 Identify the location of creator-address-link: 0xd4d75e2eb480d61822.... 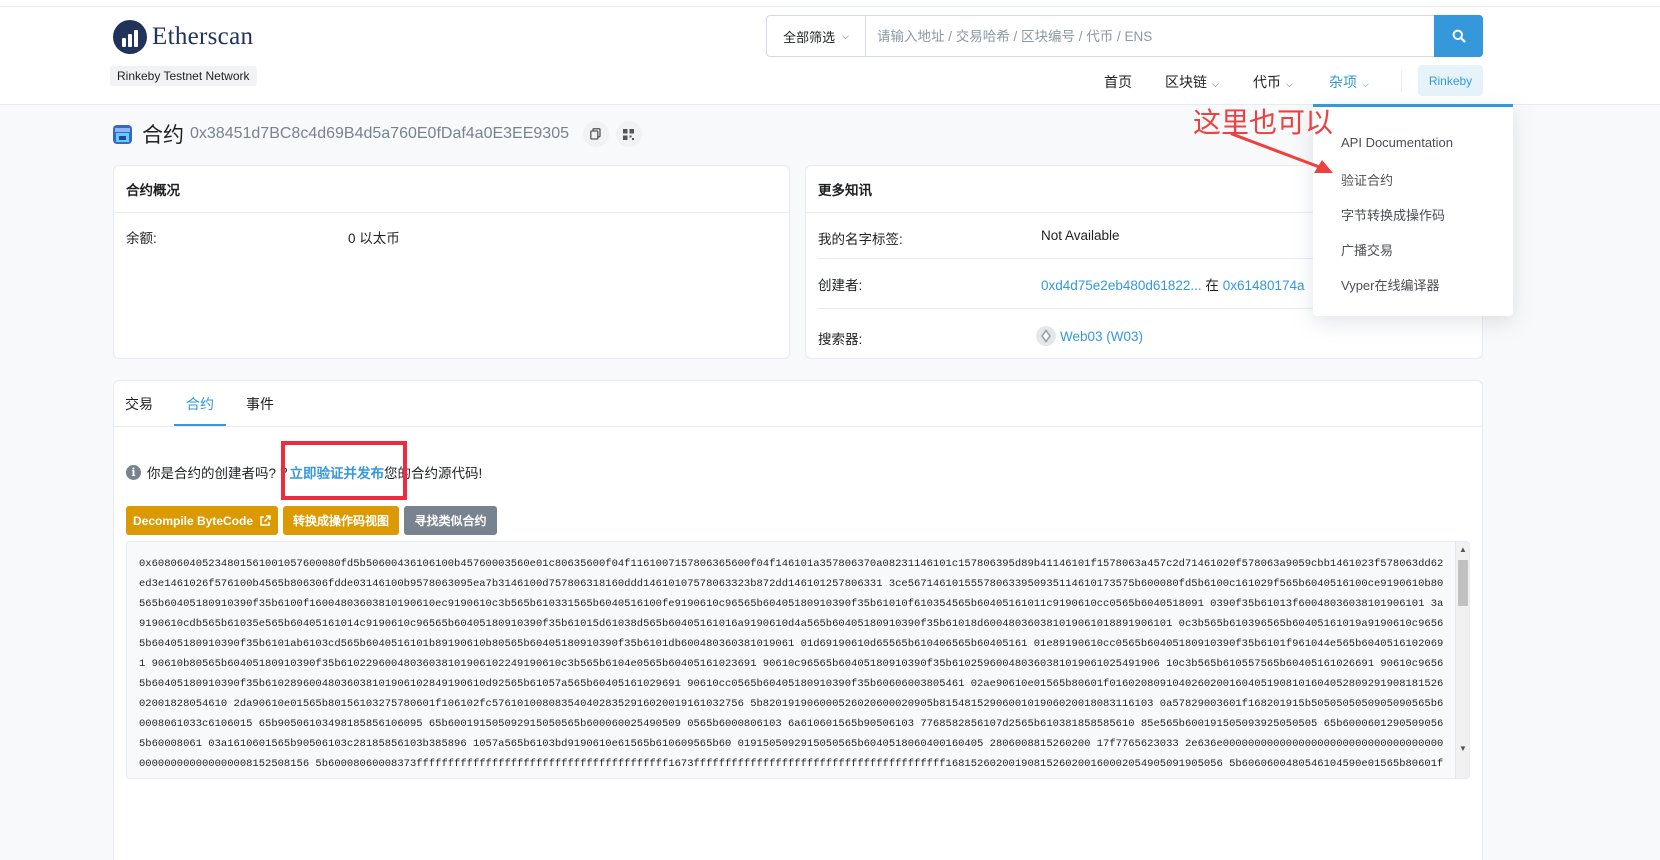
(1121, 285).